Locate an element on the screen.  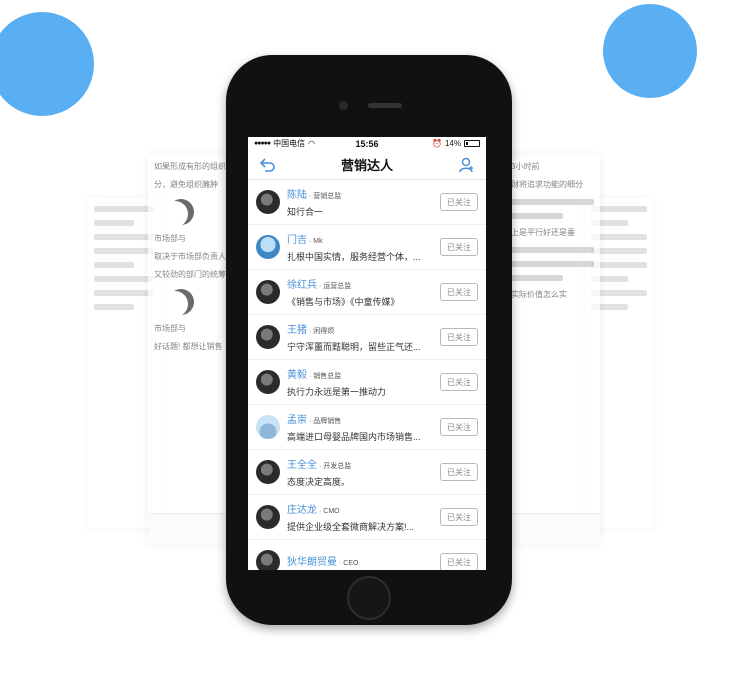
user-name: 庄达龙 is located at coordinates (302, 508).